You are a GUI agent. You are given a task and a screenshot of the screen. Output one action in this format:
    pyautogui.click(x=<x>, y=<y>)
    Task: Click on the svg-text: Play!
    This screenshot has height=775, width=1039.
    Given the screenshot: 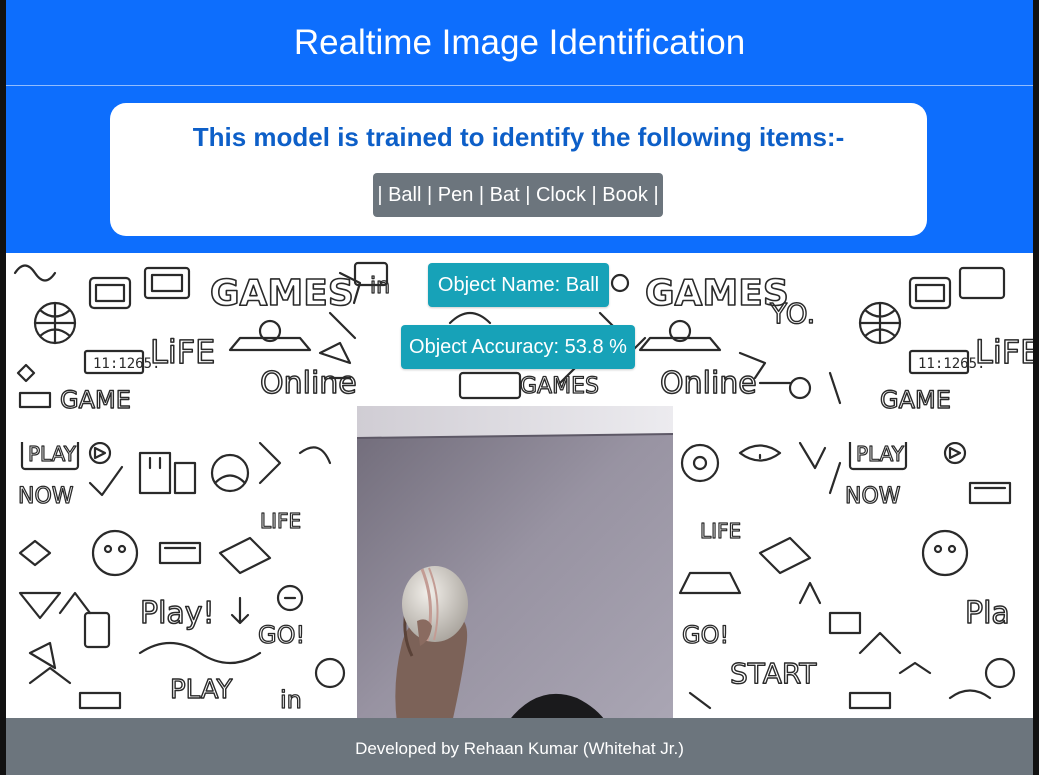 What is the action you would take?
    pyautogui.click(x=177, y=613)
    